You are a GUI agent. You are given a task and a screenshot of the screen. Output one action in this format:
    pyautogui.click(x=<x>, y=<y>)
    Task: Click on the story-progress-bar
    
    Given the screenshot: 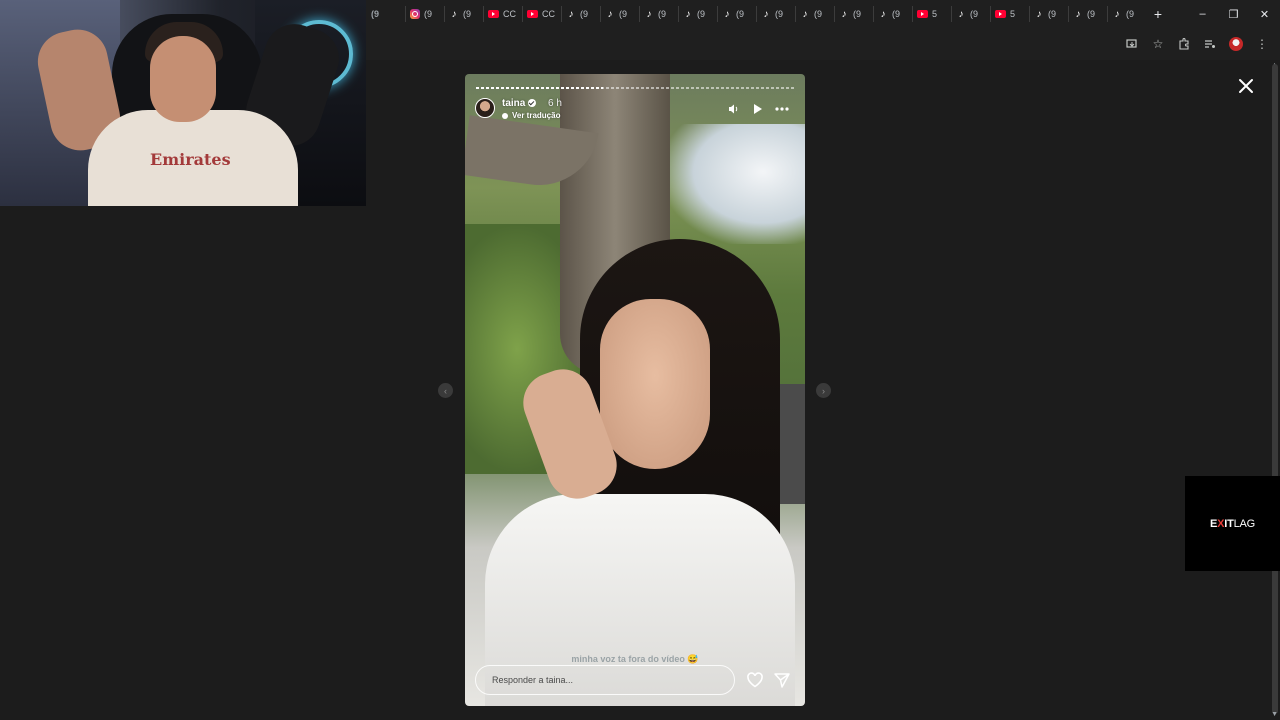 What is the action you would take?
    pyautogui.click(x=635, y=88)
    